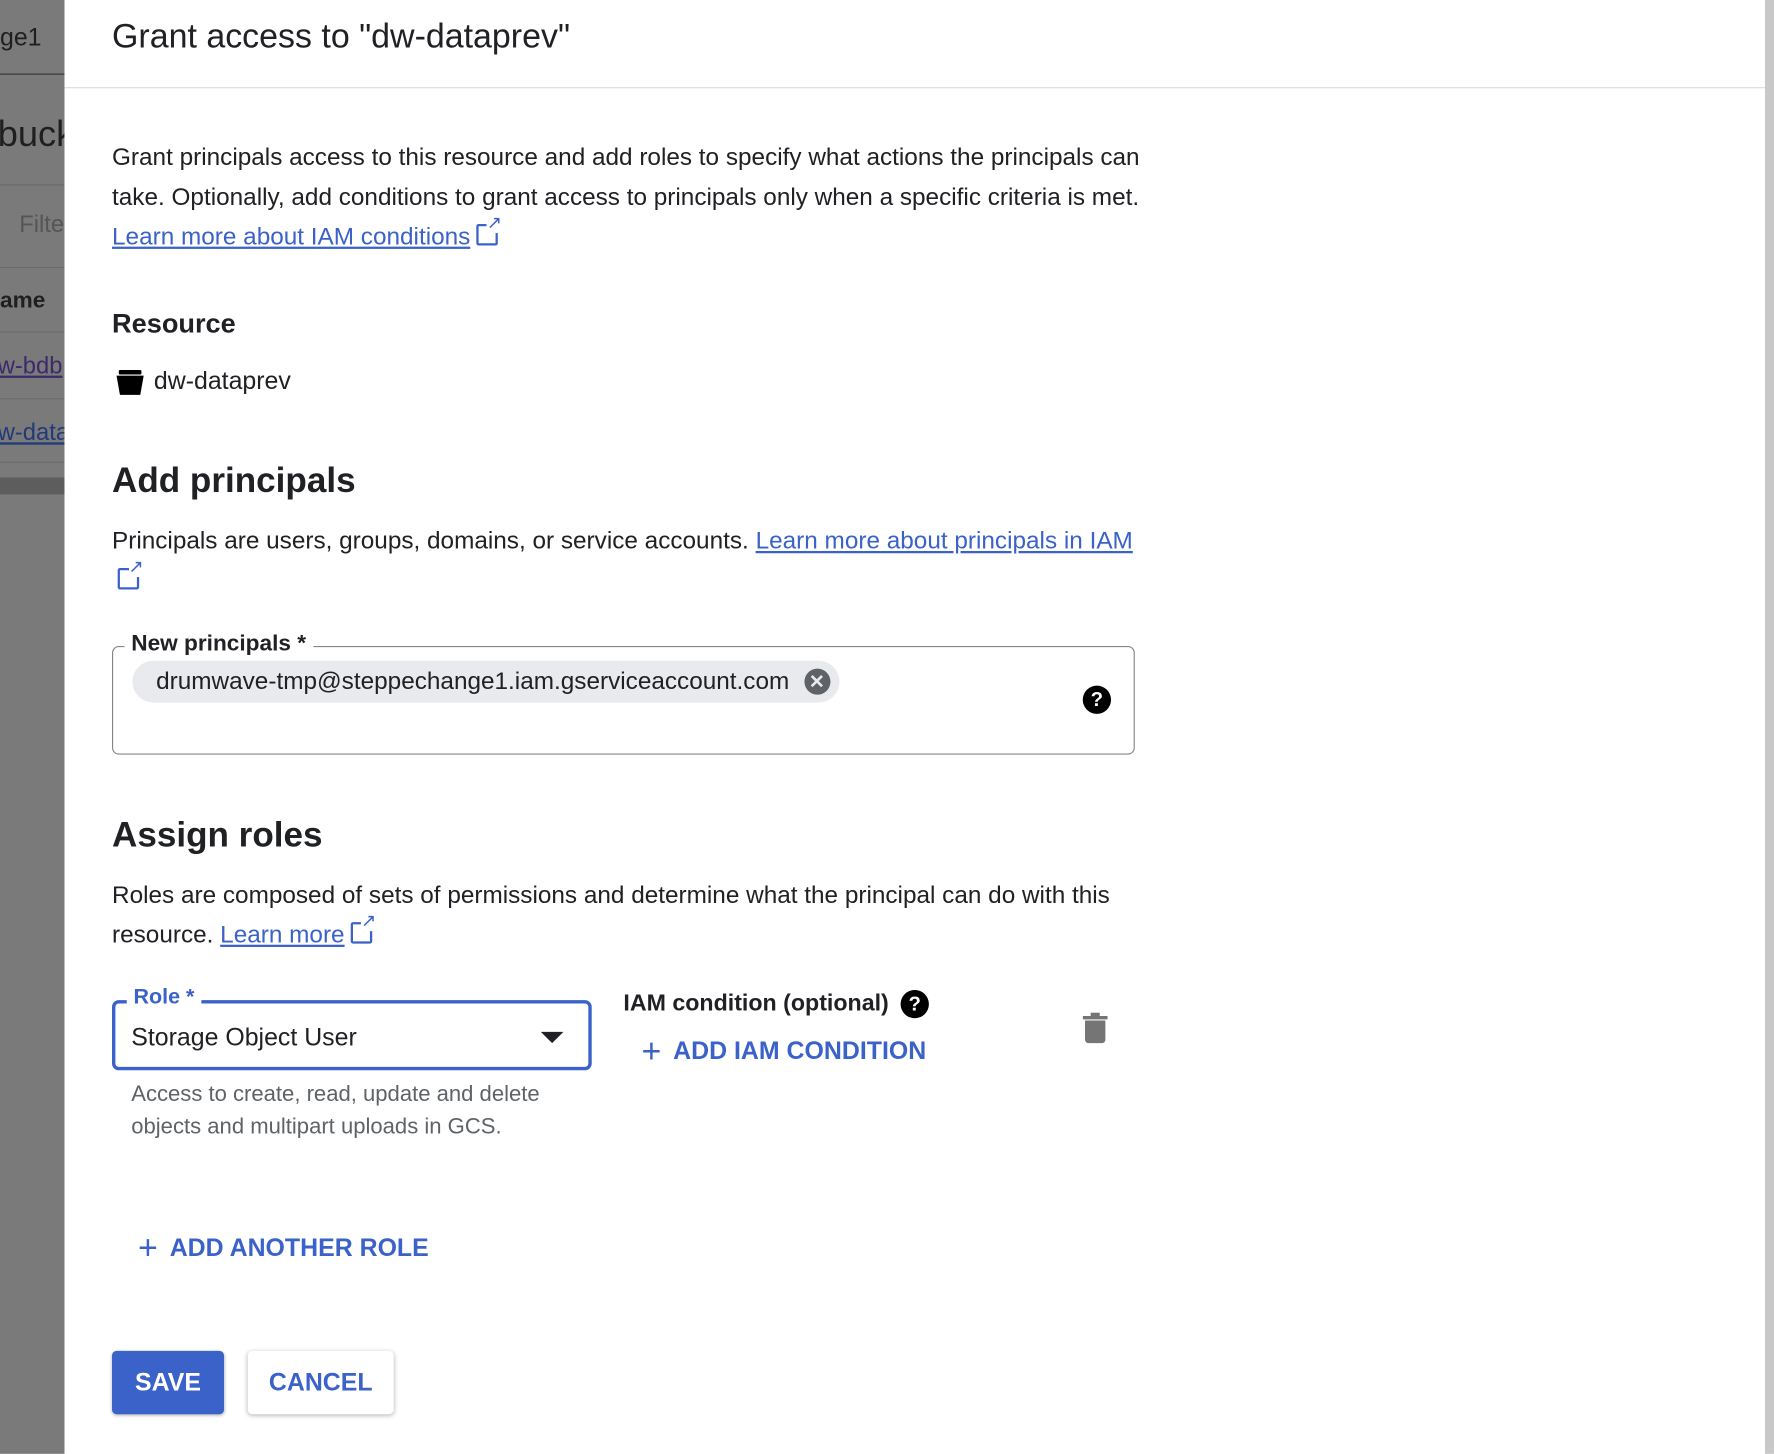 Image resolution: width=1774 pixels, height=1454 pixels. What do you see at coordinates (552, 1037) in the screenshot?
I see `dropdown-arrow-icon` at bounding box center [552, 1037].